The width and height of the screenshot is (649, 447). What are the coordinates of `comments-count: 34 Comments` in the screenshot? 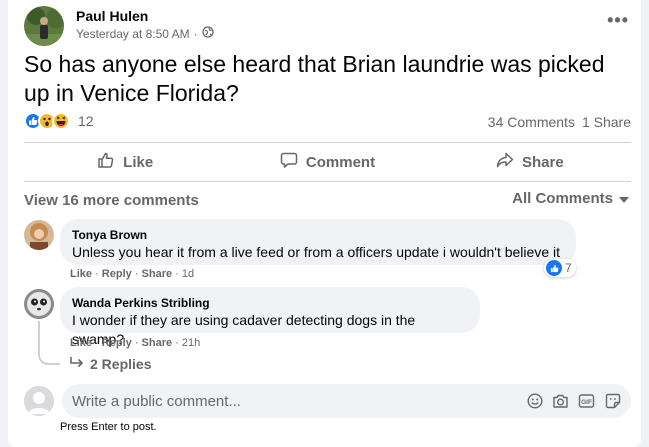 It's located at (531, 122).